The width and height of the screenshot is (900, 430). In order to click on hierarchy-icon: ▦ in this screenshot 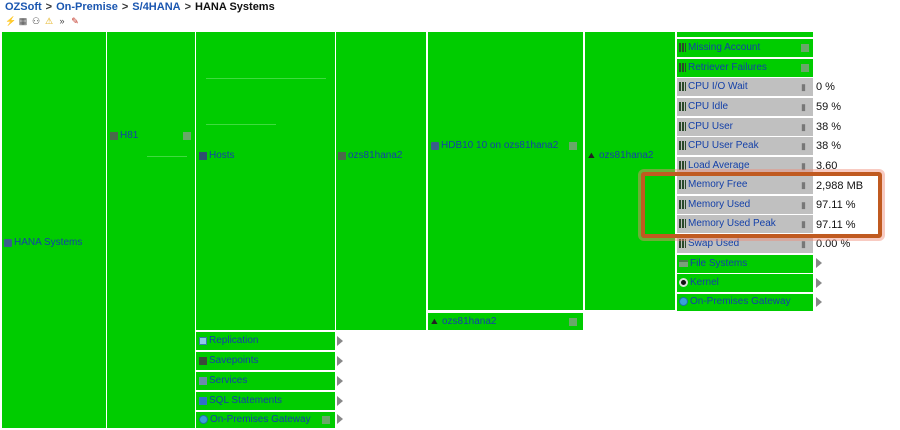, I will do `click(23, 21)`.